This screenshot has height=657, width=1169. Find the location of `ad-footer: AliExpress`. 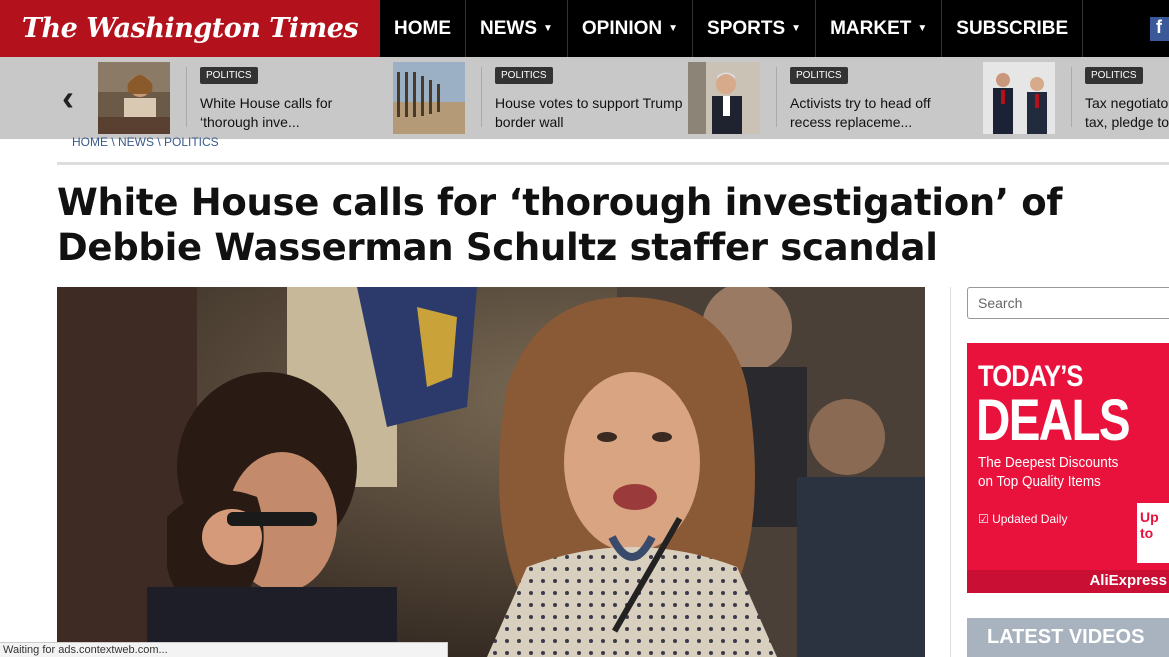

ad-footer: AliExpress is located at coordinates (1068, 581).